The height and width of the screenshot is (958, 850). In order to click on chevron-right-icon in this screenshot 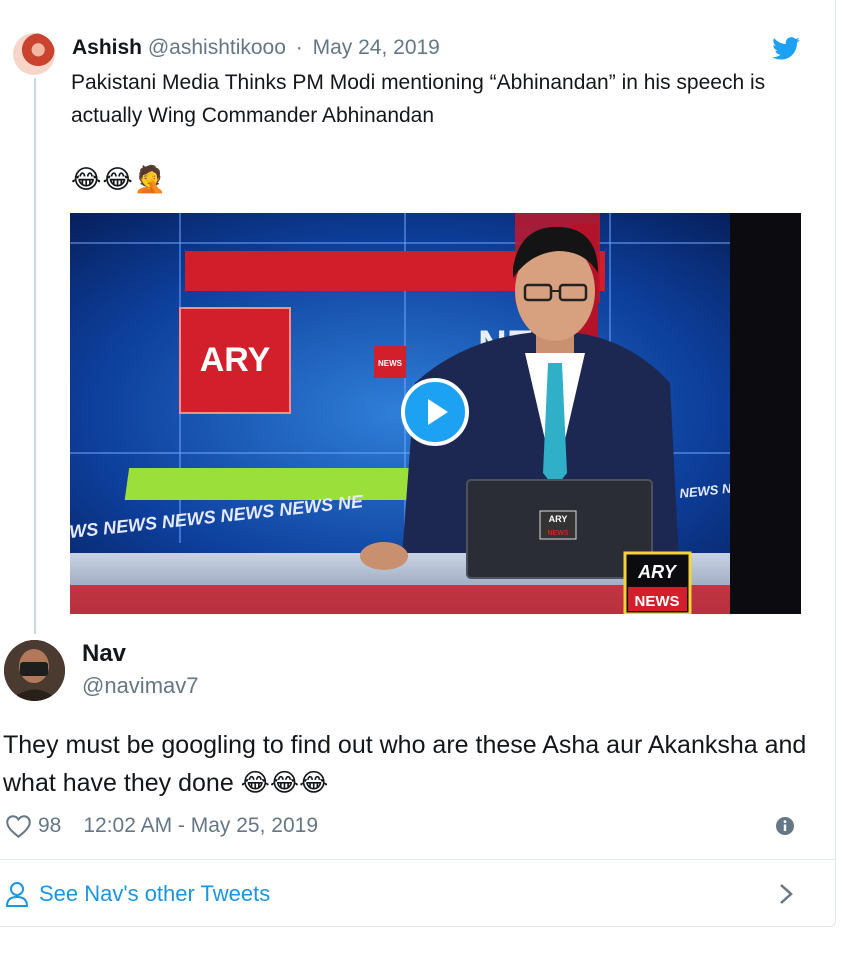, I will do `click(786, 894)`.